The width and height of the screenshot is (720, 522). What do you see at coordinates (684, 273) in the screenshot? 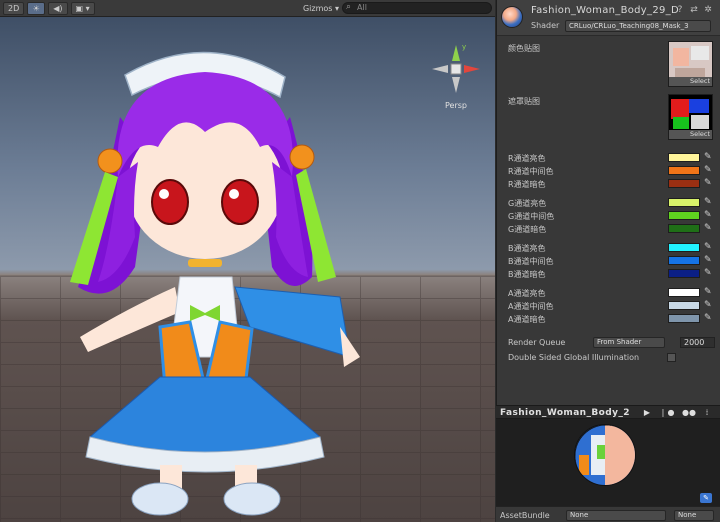
I see `b-dark-color-swatch` at bounding box center [684, 273].